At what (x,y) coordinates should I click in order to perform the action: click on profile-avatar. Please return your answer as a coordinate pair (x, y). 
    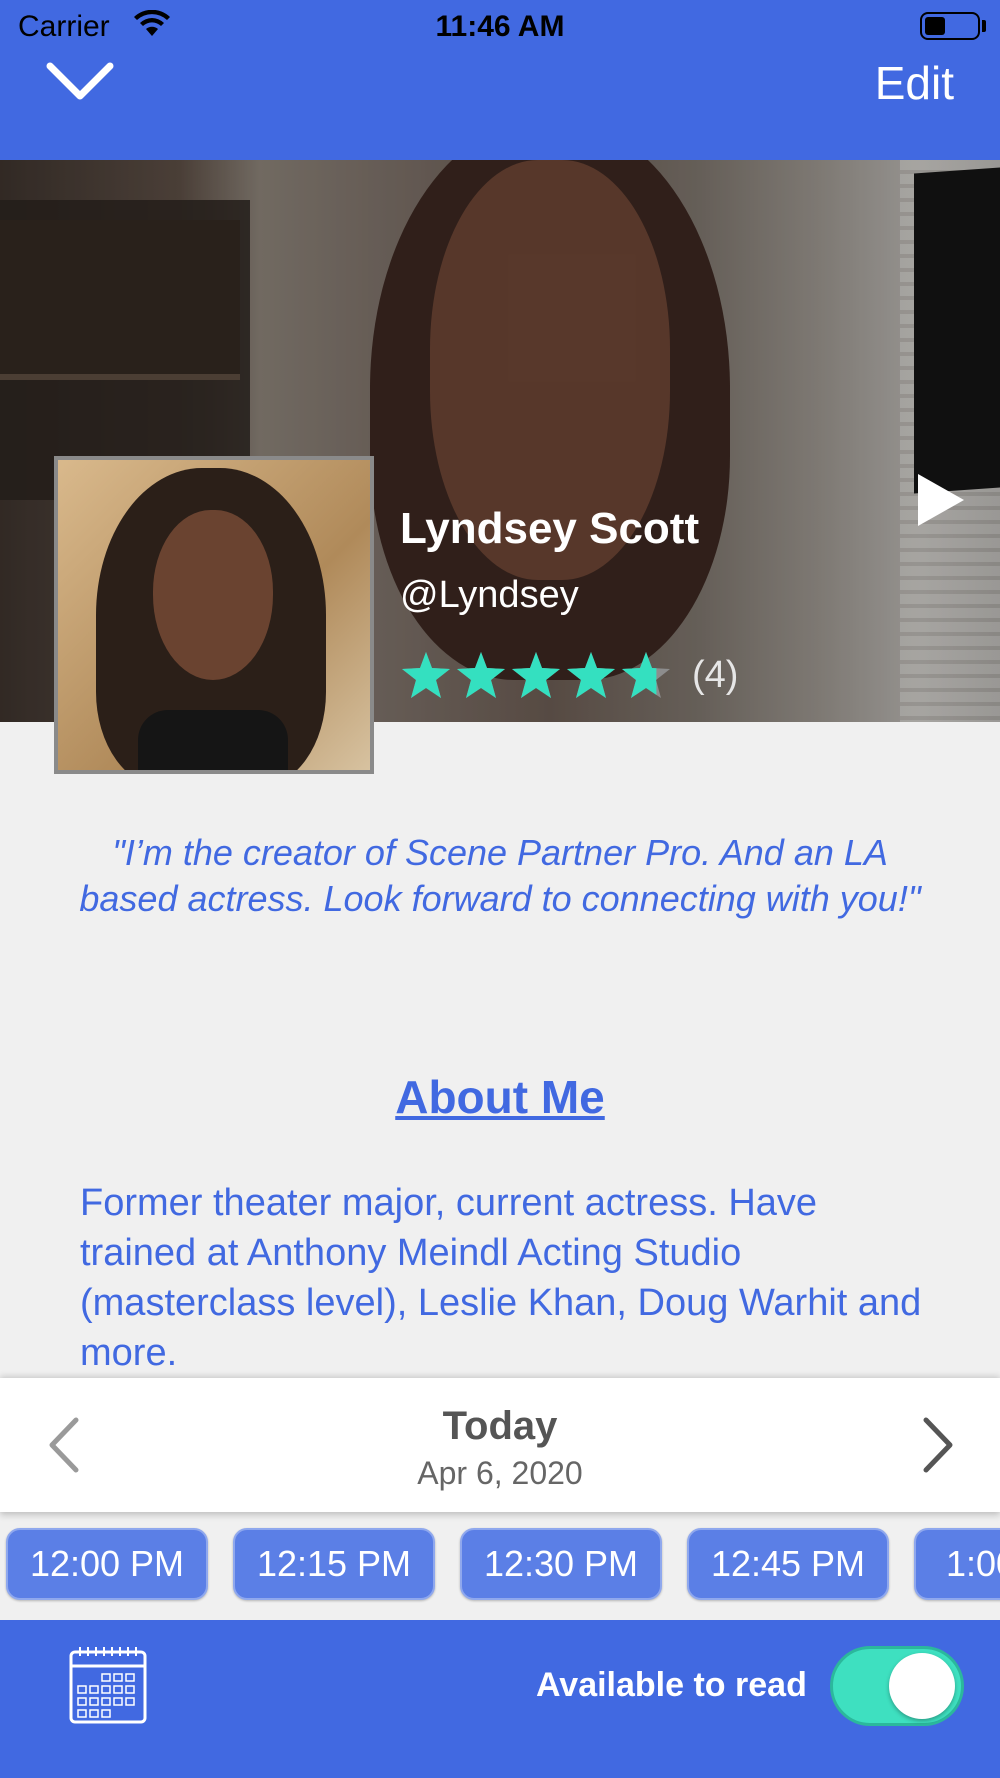
    Looking at the image, I should click on (214, 615).